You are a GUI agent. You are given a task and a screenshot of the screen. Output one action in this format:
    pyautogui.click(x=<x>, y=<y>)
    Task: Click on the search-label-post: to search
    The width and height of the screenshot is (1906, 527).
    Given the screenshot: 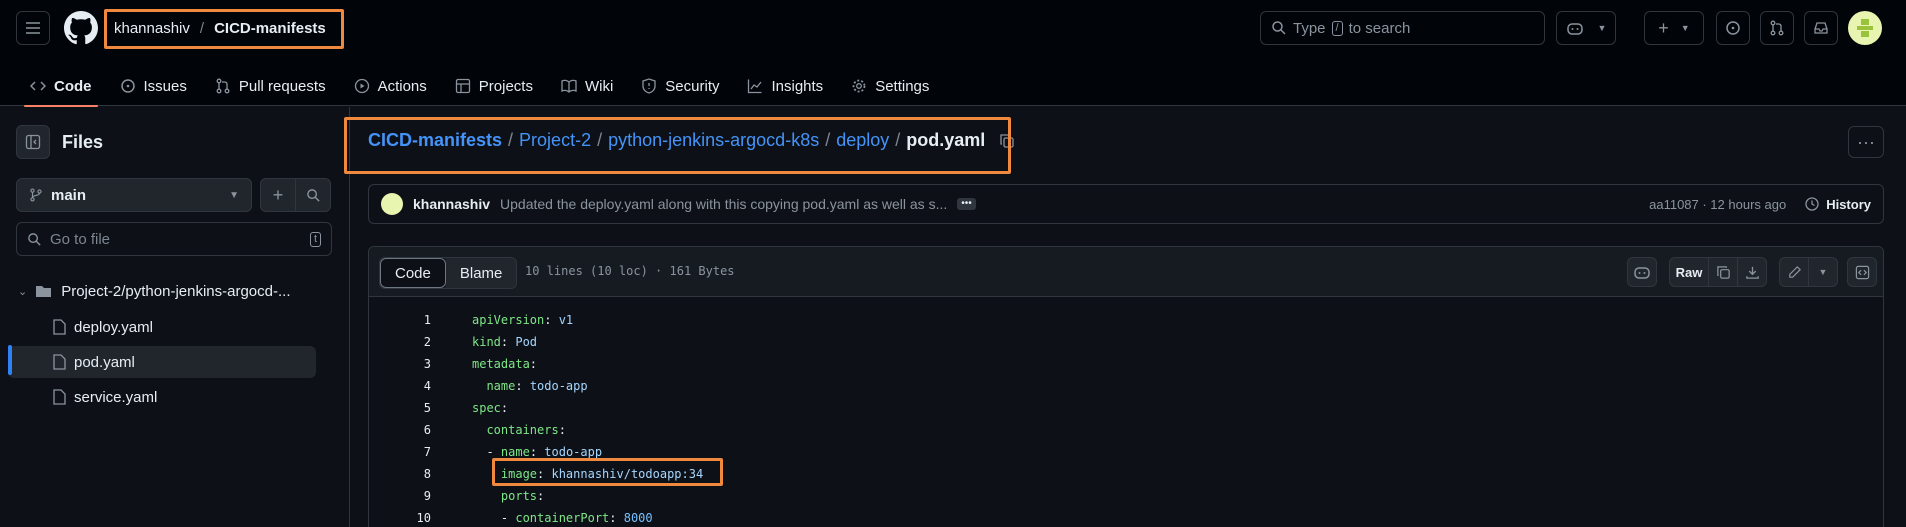 What is the action you would take?
    pyautogui.click(x=1379, y=28)
    